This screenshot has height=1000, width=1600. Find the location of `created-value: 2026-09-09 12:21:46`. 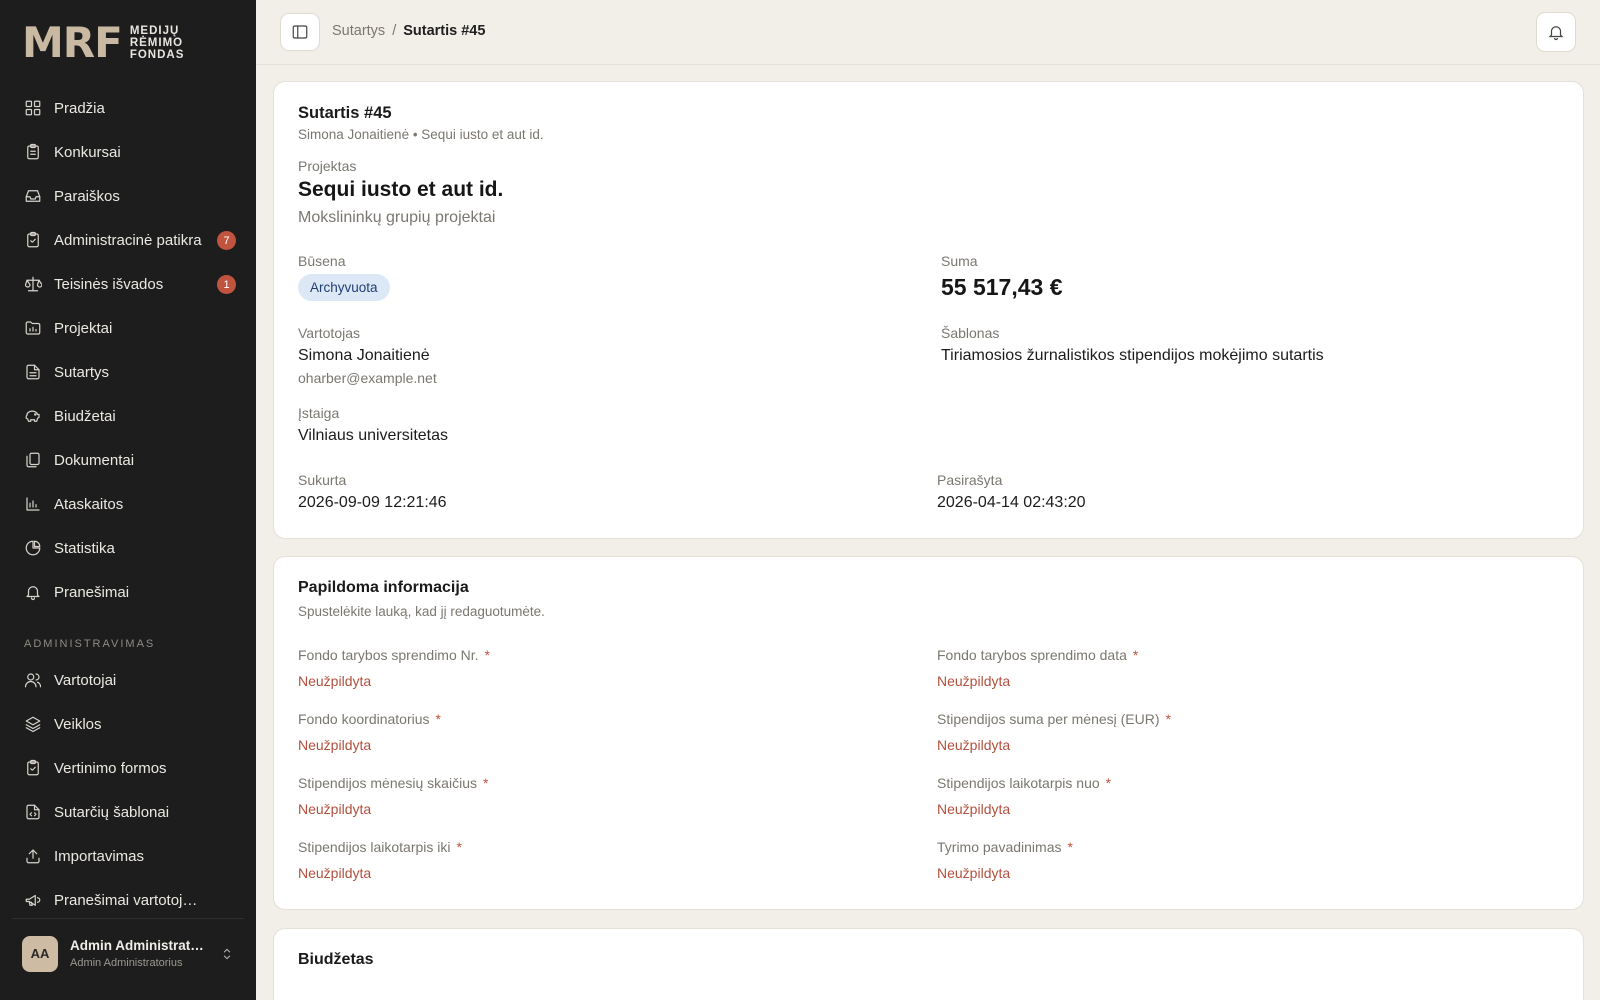

created-value: 2026-09-09 12:21:46 is located at coordinates (372, 502).